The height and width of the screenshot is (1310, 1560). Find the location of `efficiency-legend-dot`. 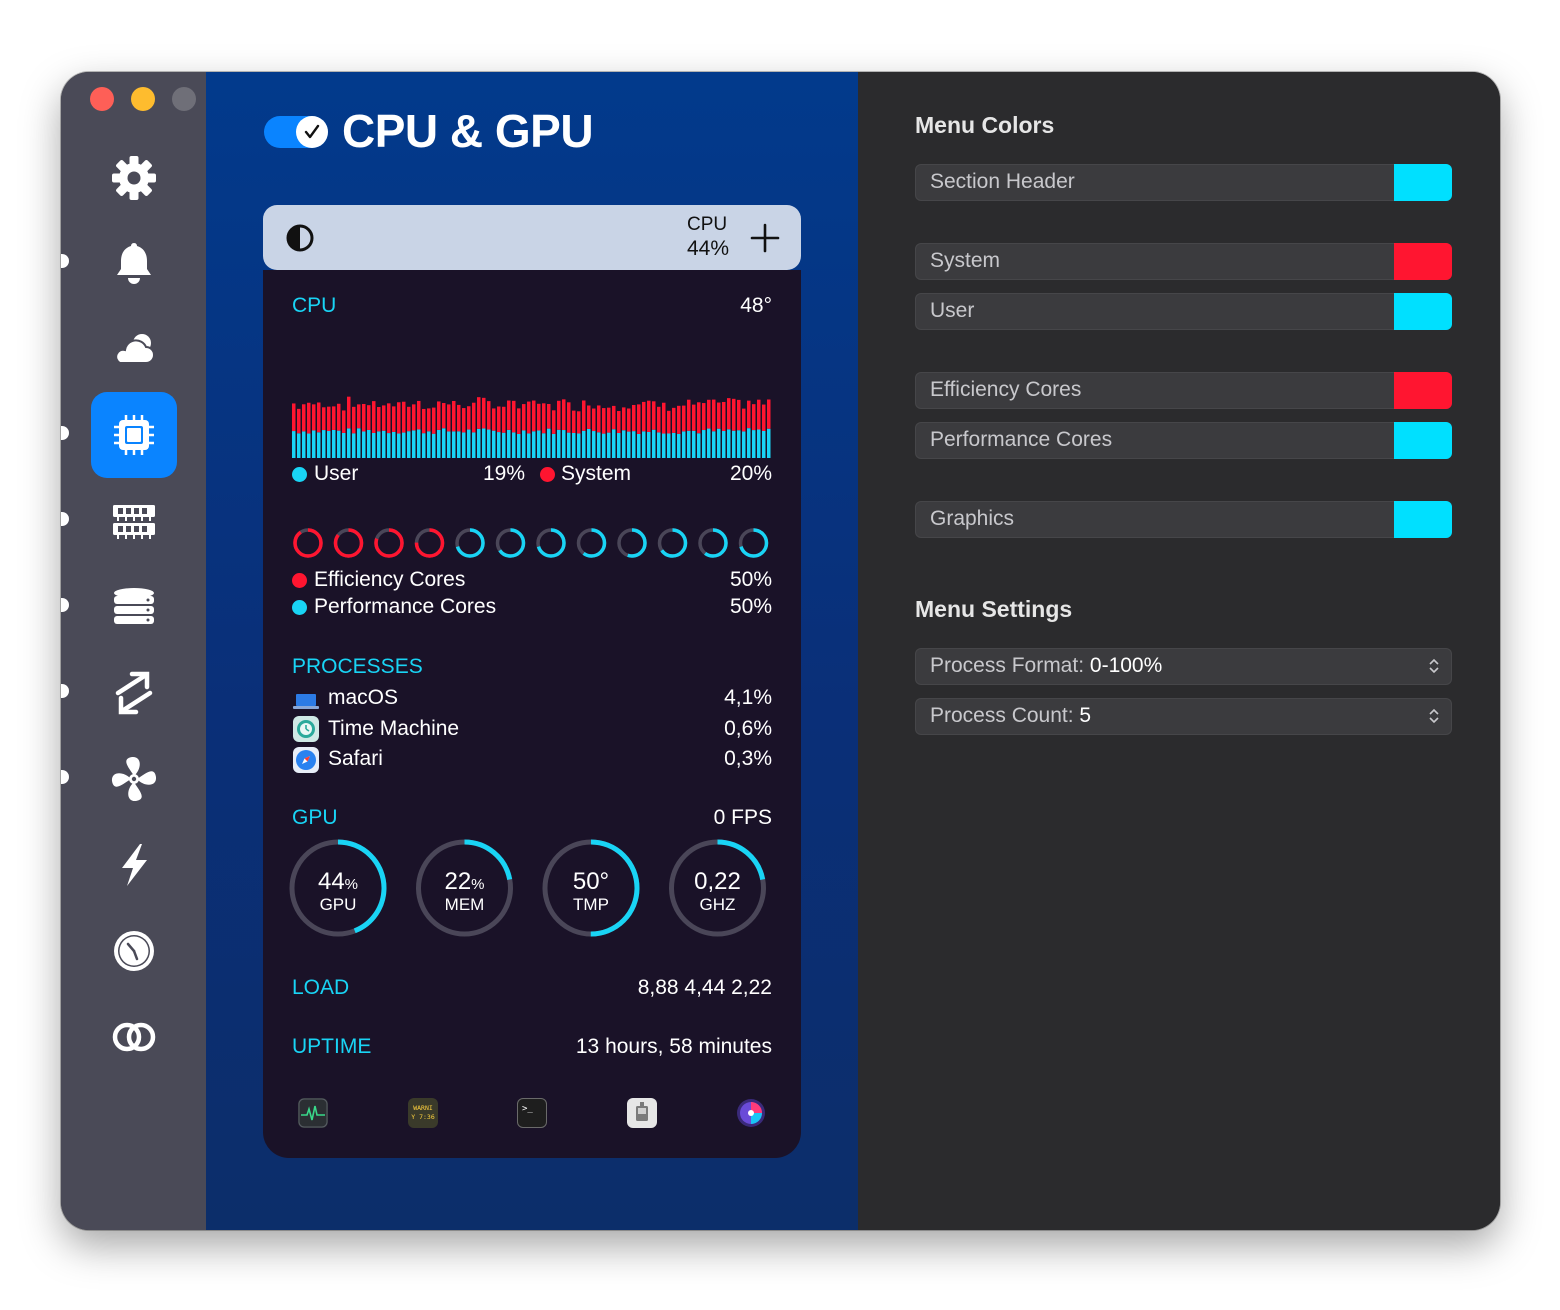

efficiency-legend-dot is located at coordinates (299, 580).